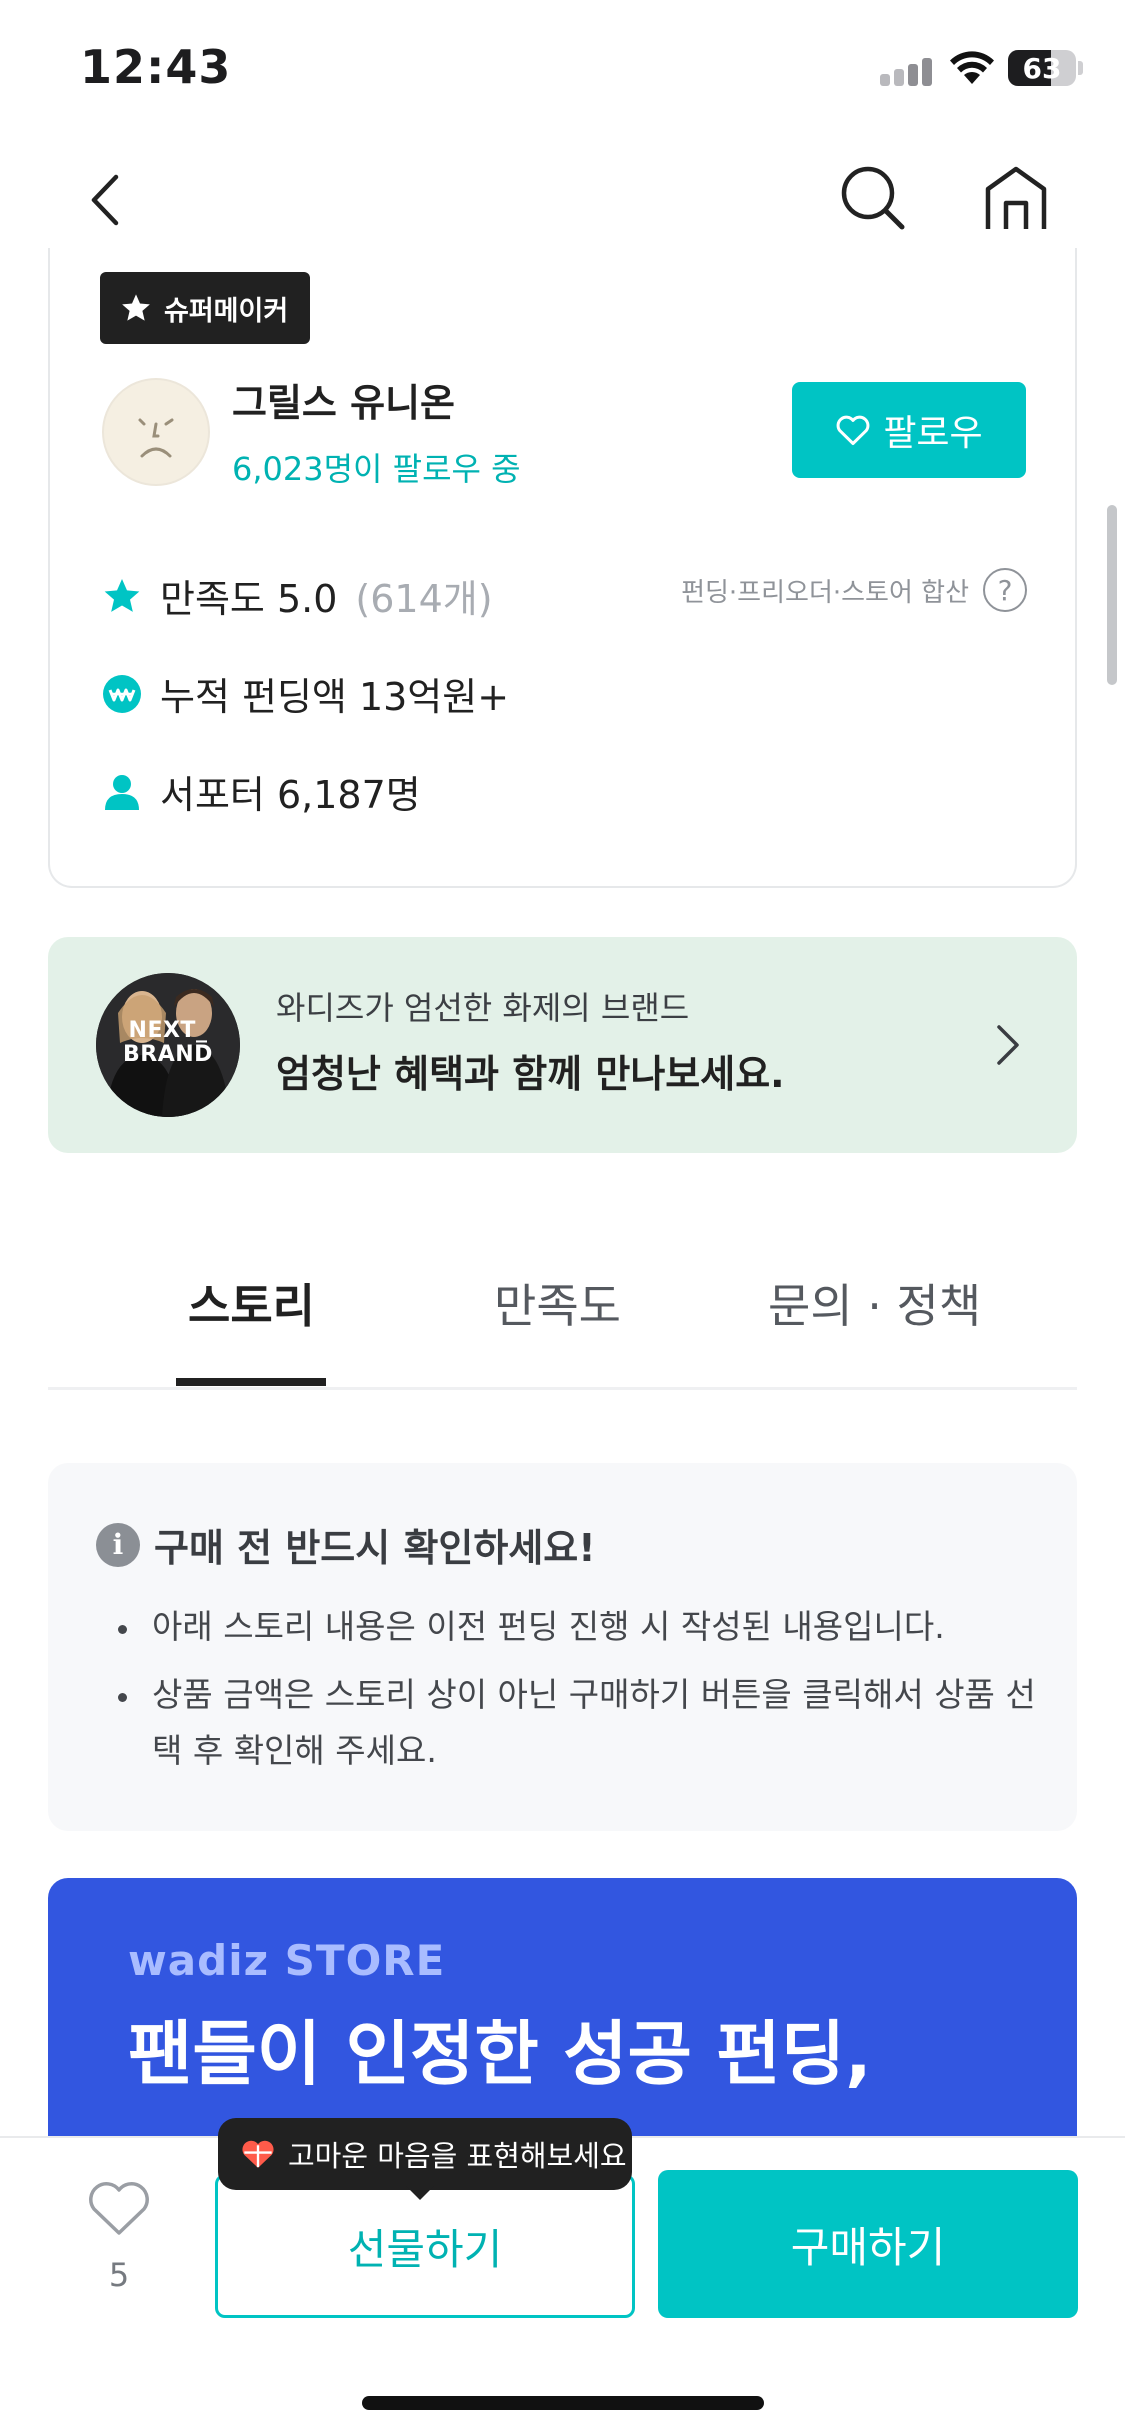 The image size is (1125, 2436). What do you see at coordinates (582, 1627) in the screenshot?
I see `notice-item: 아래 스토리 내용은 이전 펀딩 진행 시 작성된 내용입니다.` at bounding box center [582, 1627].